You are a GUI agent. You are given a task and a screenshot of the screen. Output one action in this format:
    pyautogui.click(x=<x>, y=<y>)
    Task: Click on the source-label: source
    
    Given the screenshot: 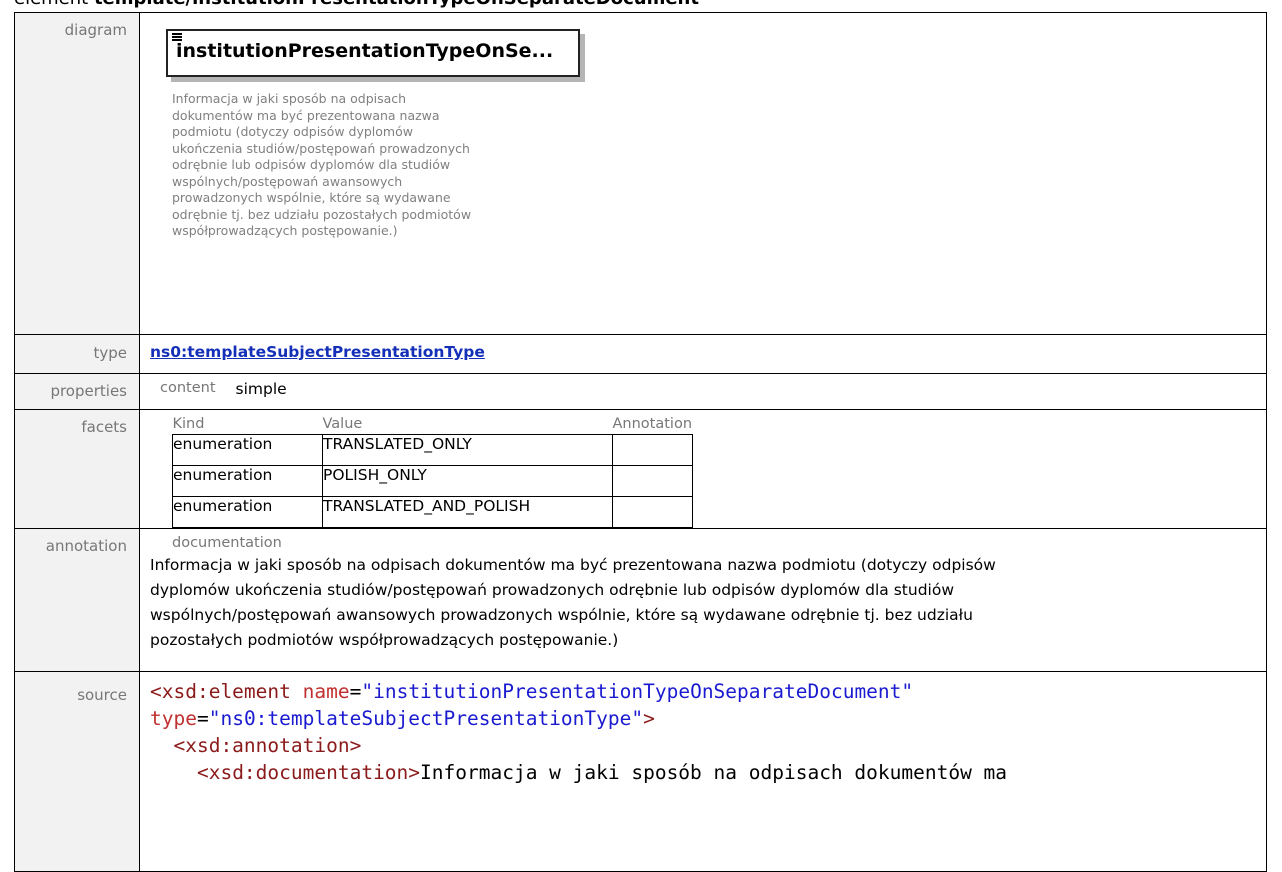 What is the action you would take?
    pyautogui.click(x=77, y=771)
    